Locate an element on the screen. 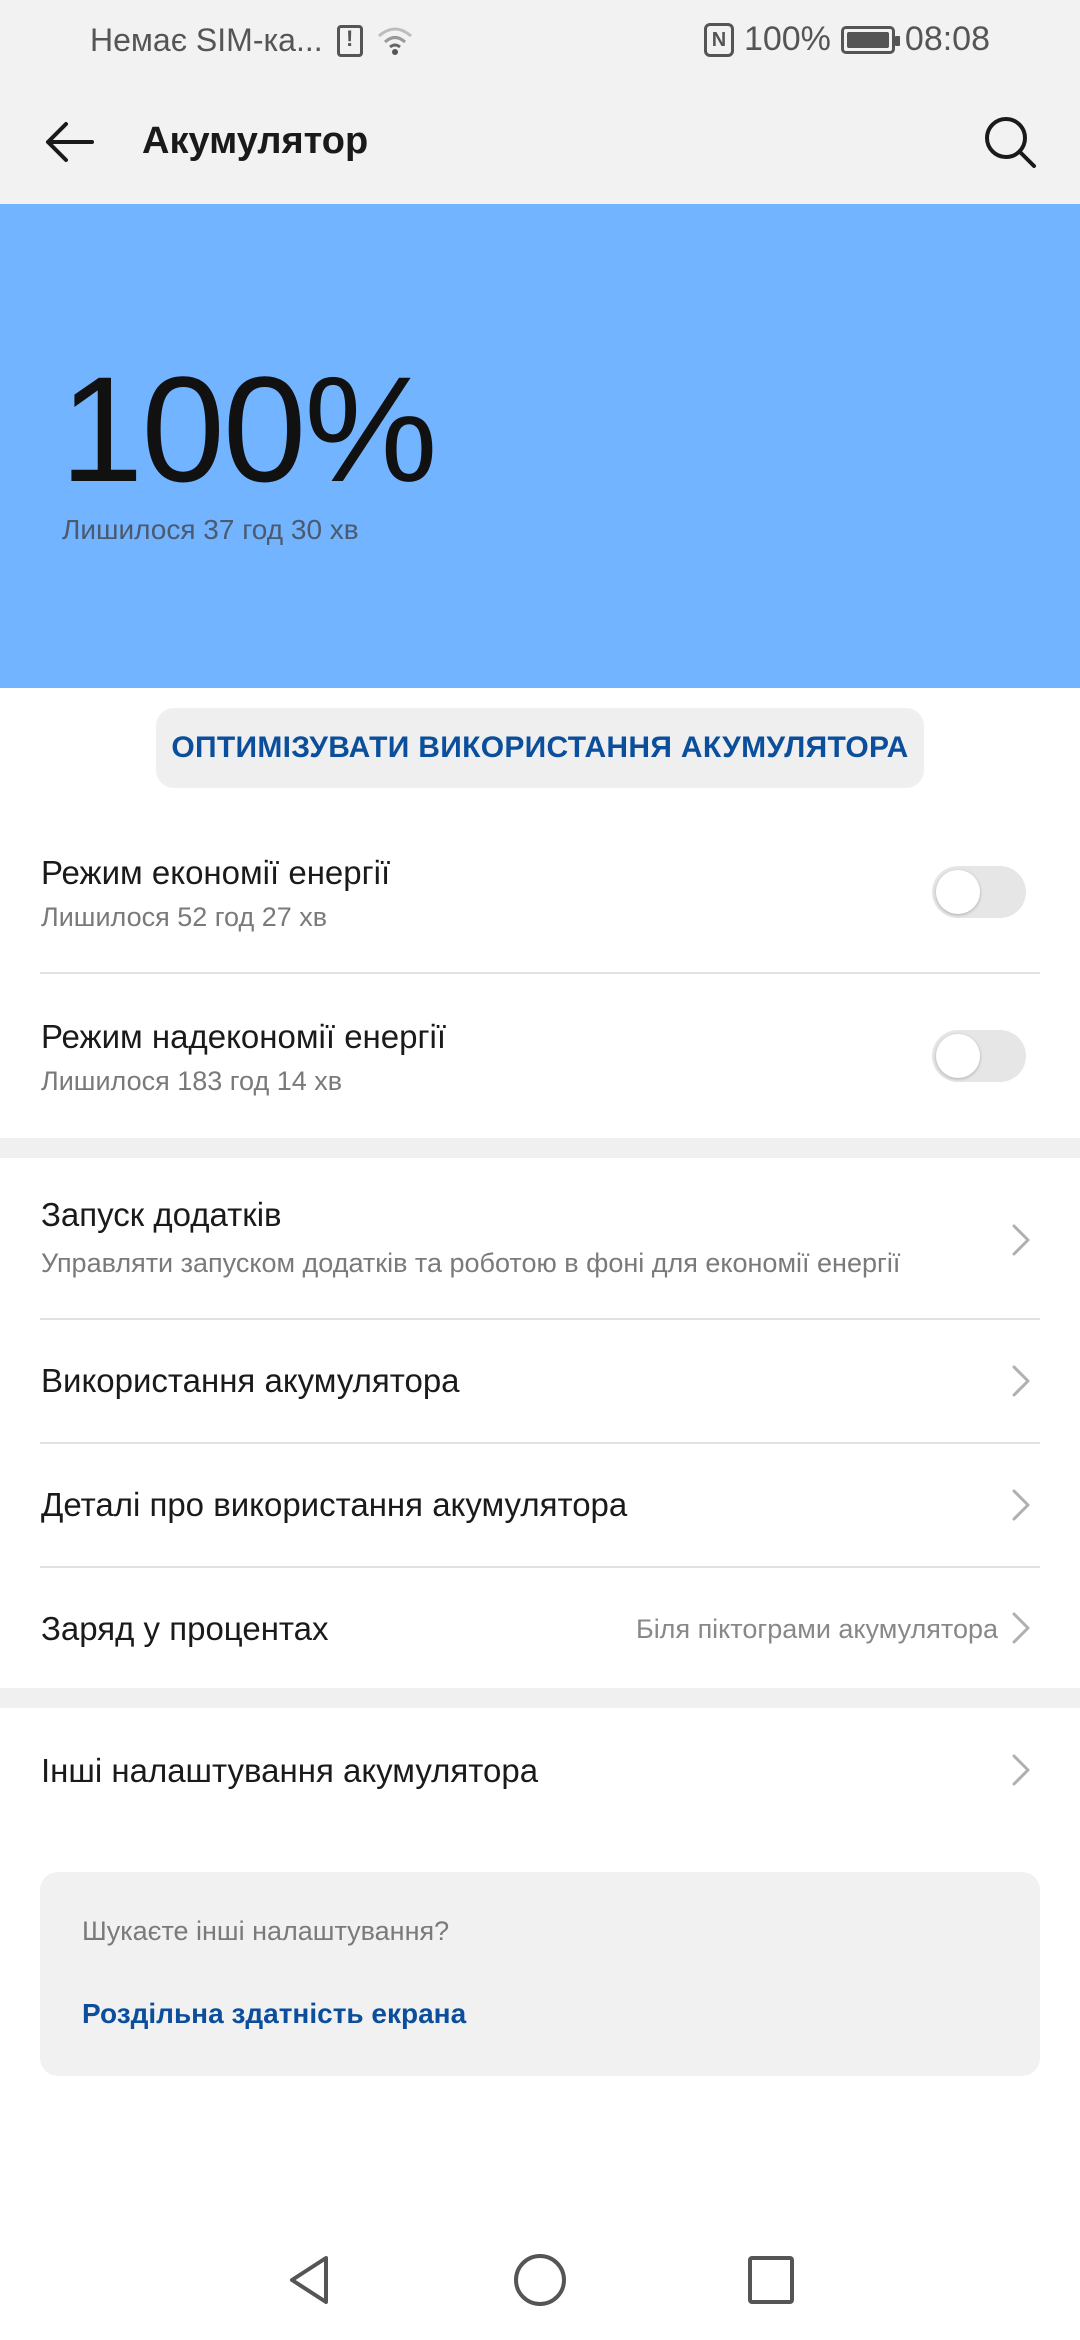 The height and width of the screenshot is (2340, 1080). battery-icon is located at coordinates (870, 39).